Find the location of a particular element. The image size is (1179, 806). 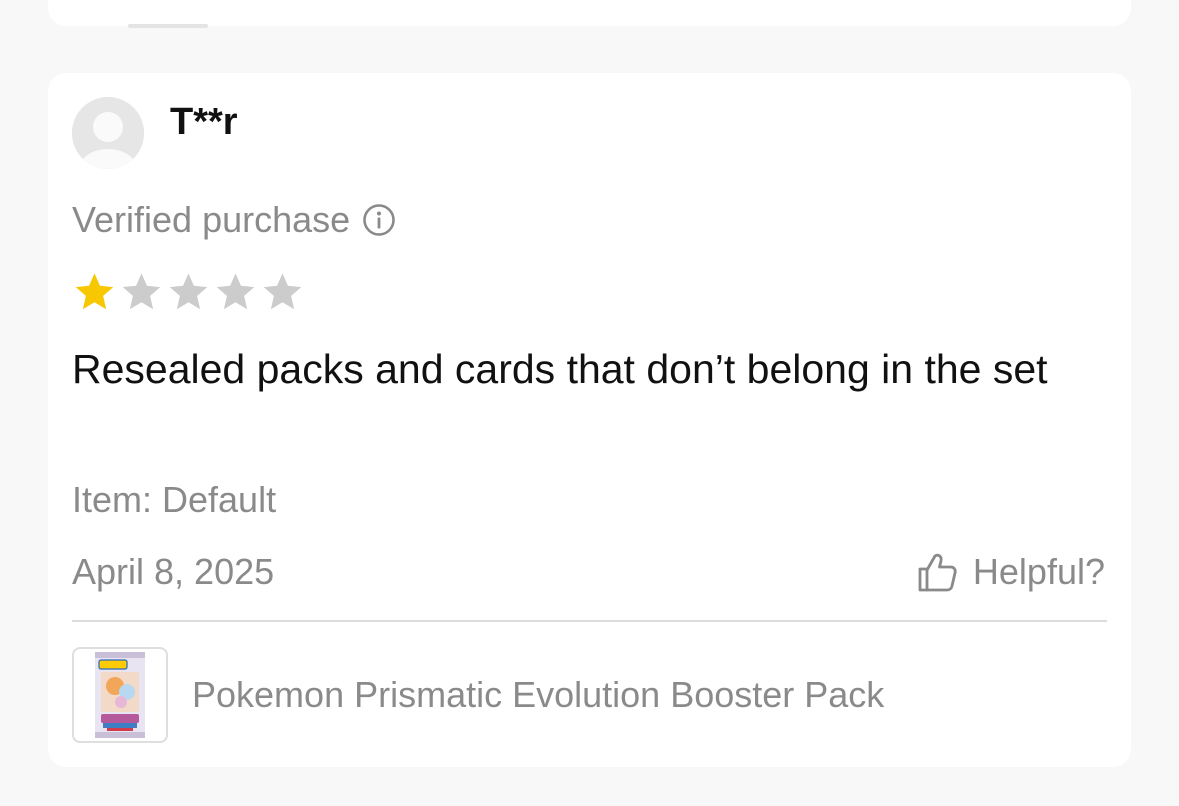

divider is located at coordinates (589, 621).